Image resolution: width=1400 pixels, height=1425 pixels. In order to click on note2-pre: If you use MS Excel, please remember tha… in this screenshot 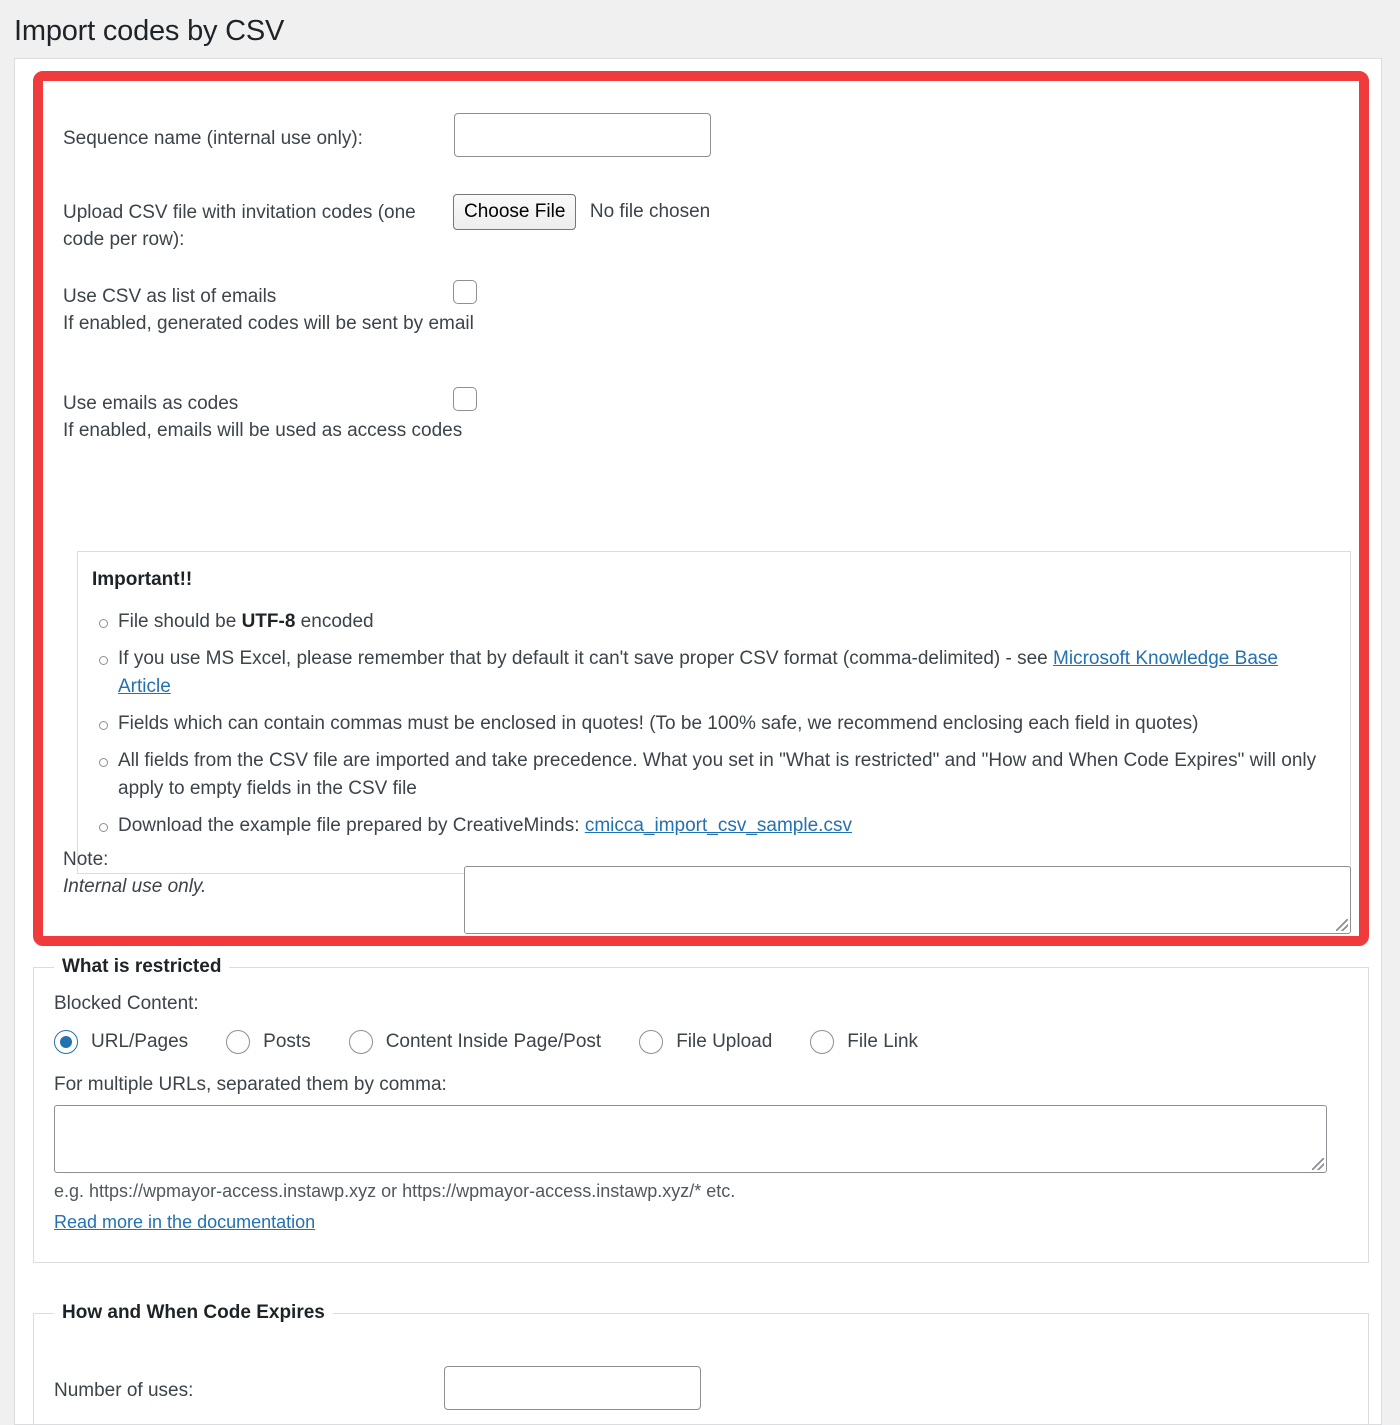, I will do `click(586, 658)`.